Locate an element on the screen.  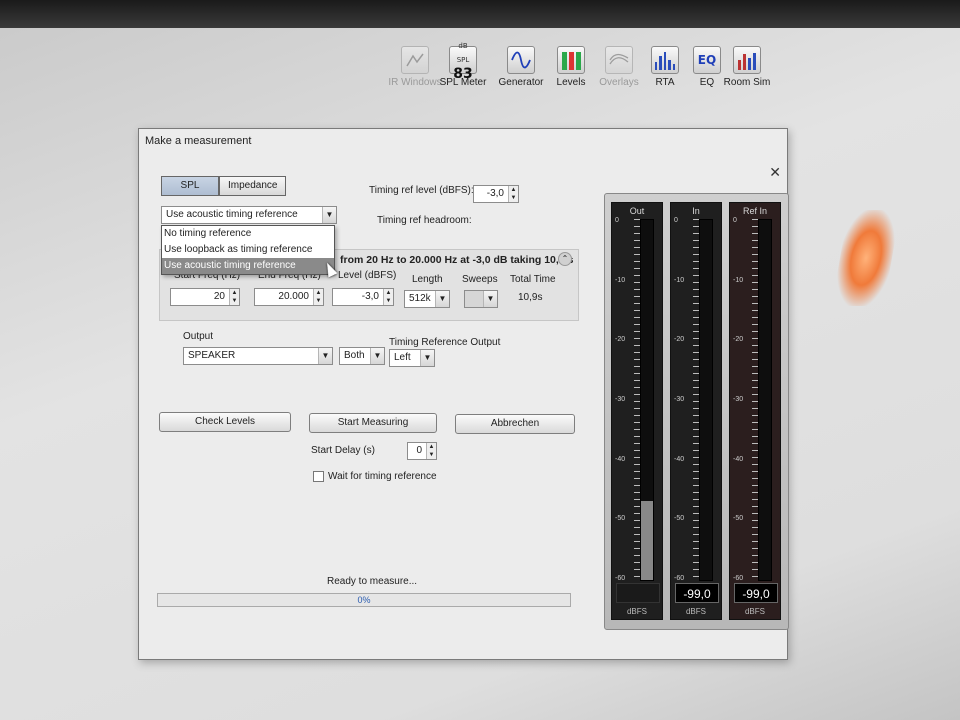
start-freq-value: 20 is located at coordinates (219, 296).